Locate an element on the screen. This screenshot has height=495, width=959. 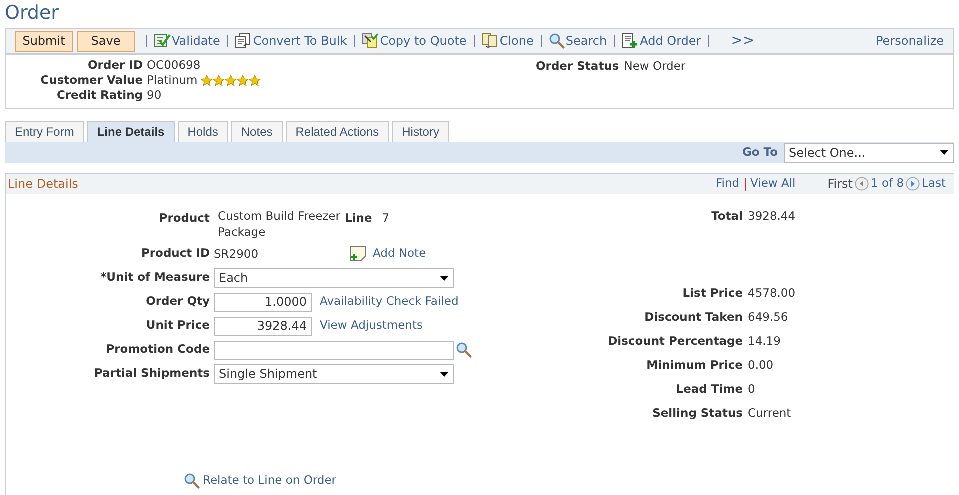
header-value: OC00698 is located at coordinates (174, 65).